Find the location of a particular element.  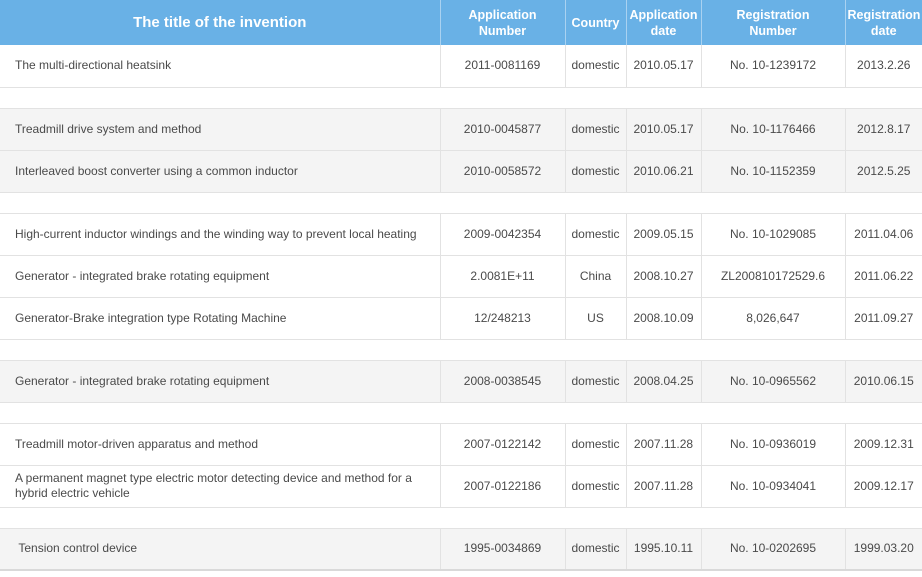

cell-title: Tension control device is located at coordinates (220, 549).